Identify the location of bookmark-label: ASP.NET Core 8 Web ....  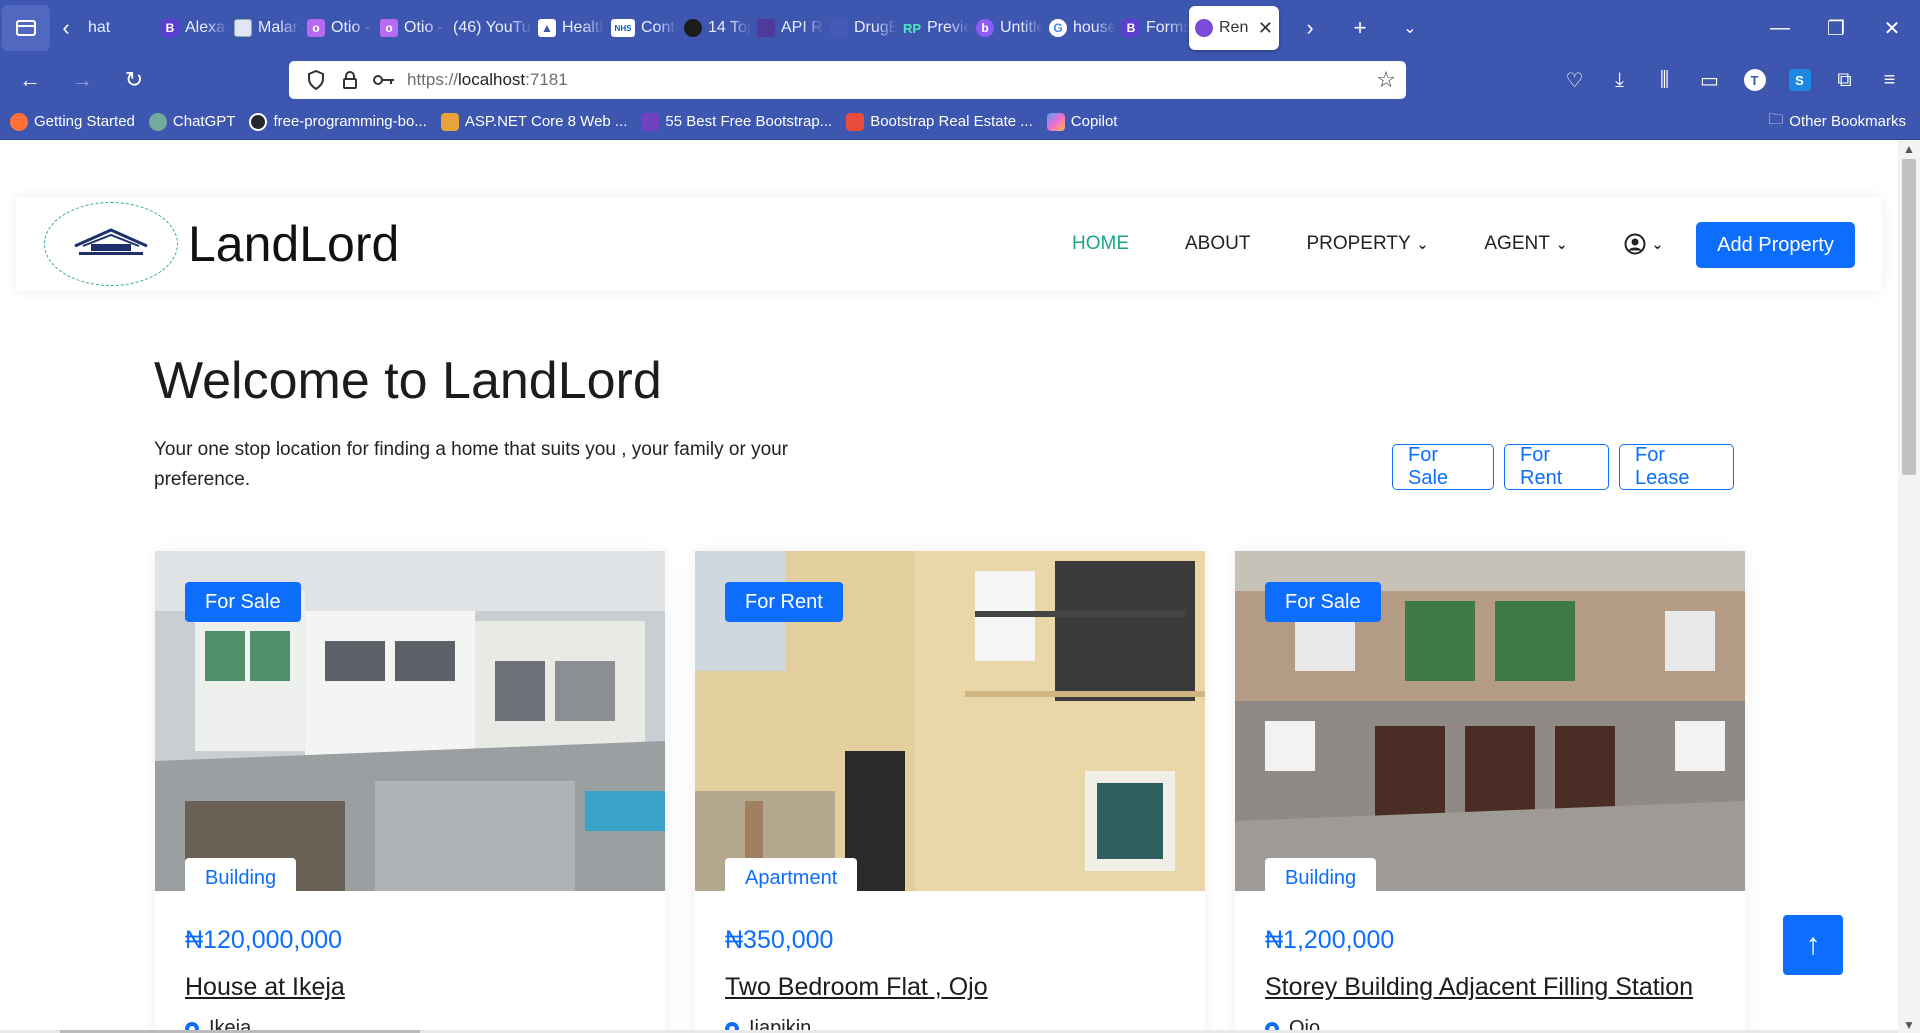
(546, 121).